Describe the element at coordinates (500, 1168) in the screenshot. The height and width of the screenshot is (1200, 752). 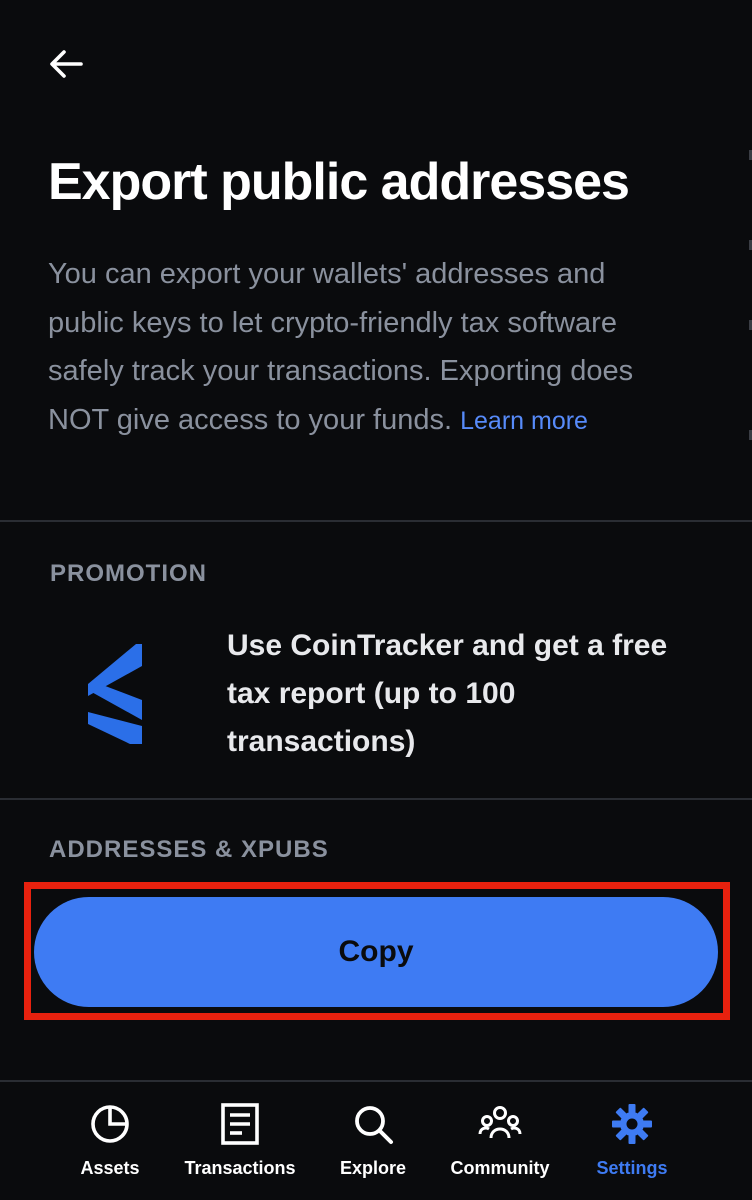
I see `tab-label: Community` at that location.